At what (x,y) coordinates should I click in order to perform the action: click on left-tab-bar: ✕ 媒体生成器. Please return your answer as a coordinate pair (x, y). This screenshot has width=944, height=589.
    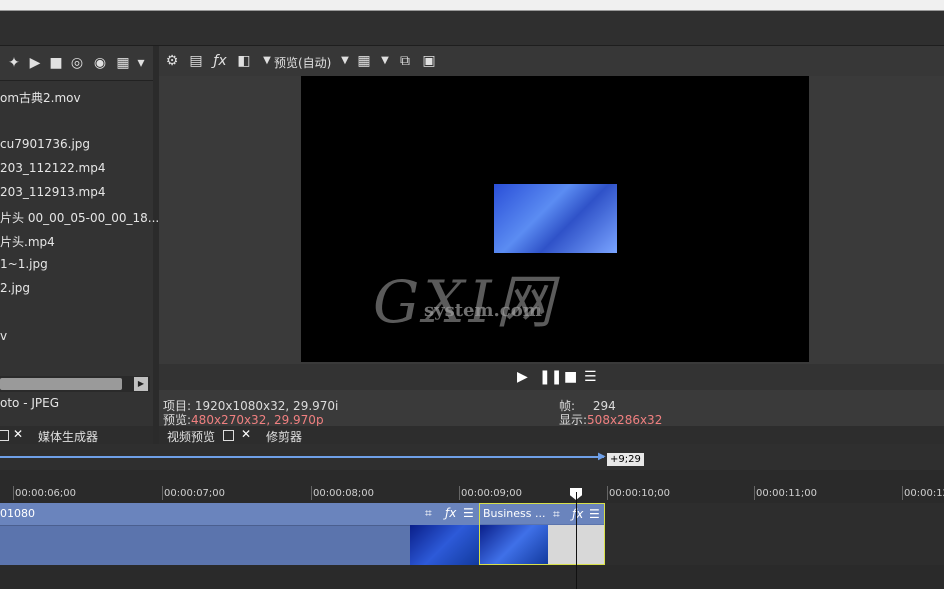
    Looking at the image, I should click on (76, 435).